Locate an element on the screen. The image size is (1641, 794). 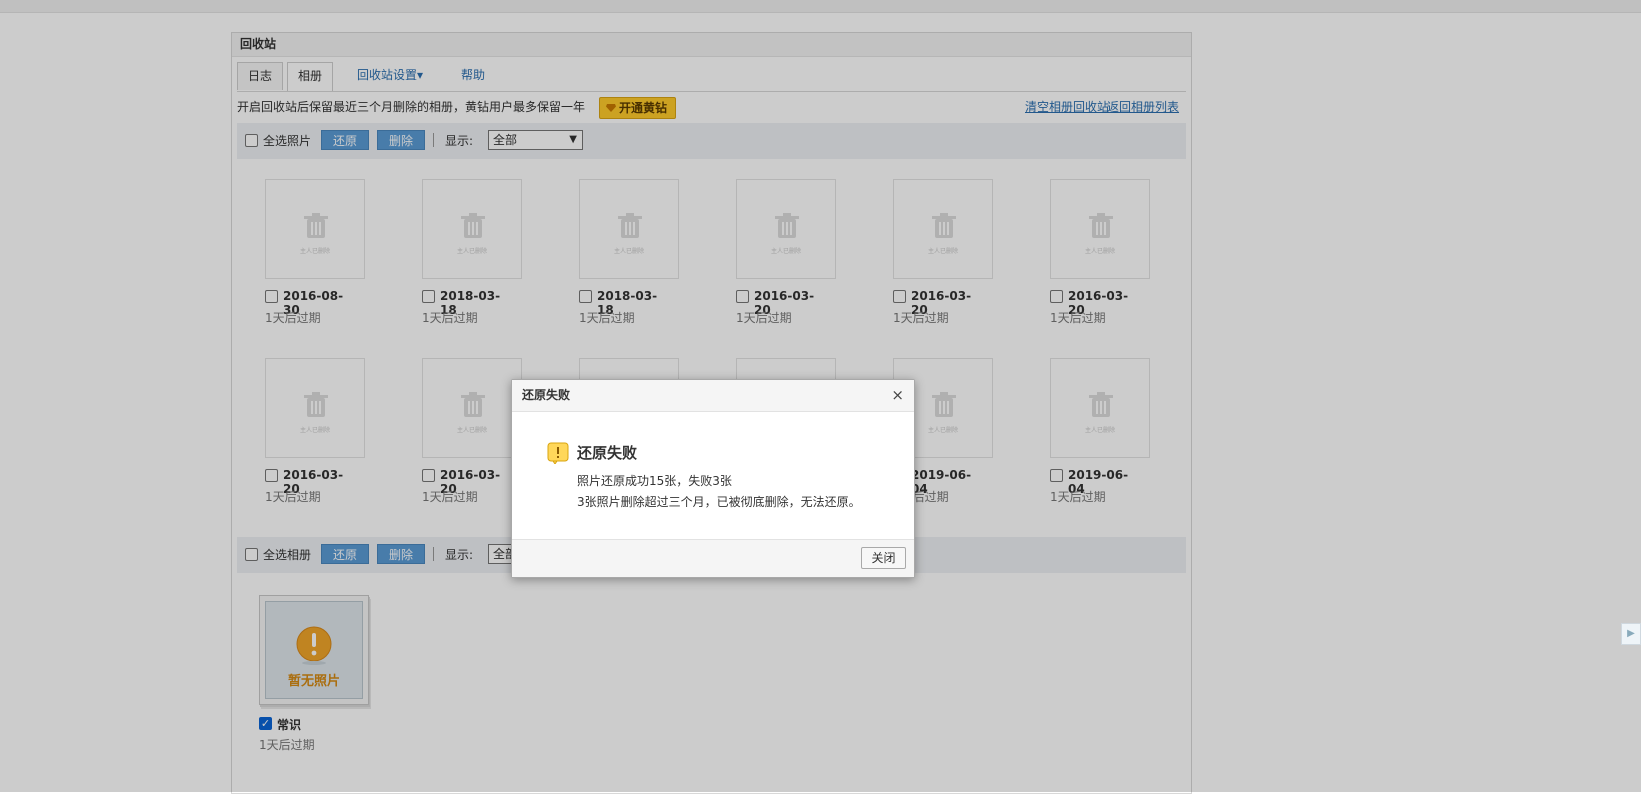
warning-icon is located at coordinates (558, 453).